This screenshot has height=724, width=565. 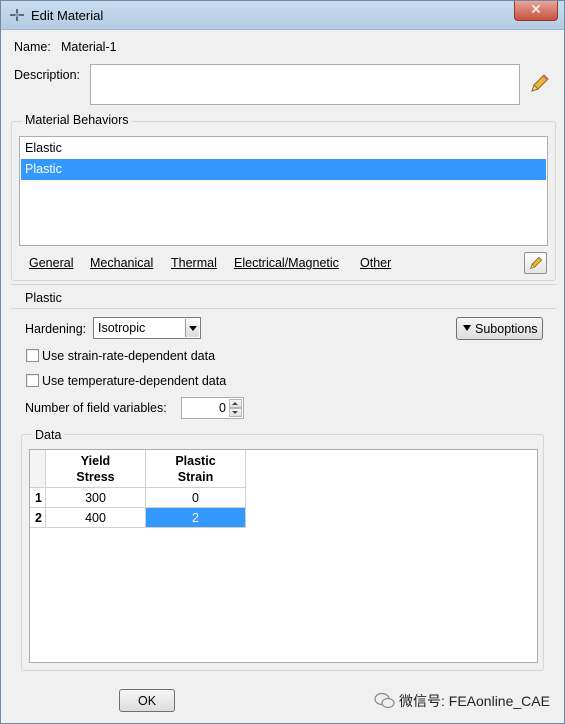 What do you see at coordinates (38, 498) in the screenshot?
I see `row-header-1: 1` at bounding box center [38, 498].